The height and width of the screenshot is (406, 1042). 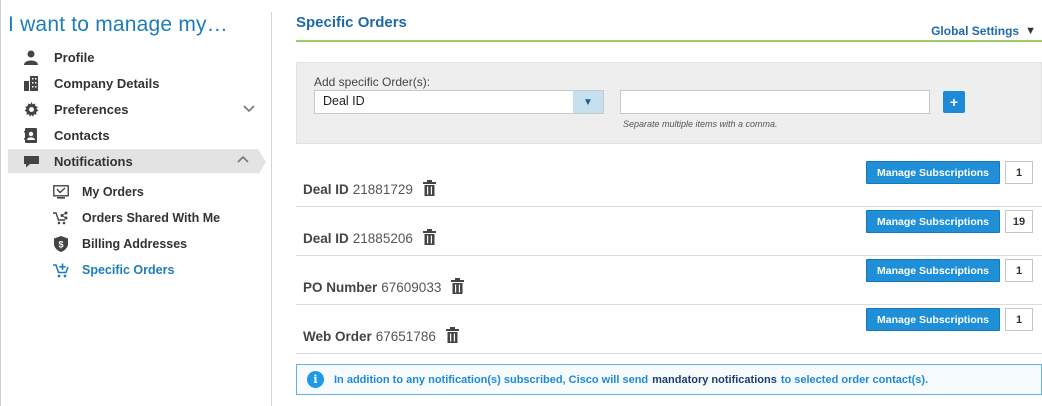 I want to click on sidebar-item-label: Company Details, so click(x=107, y=83).